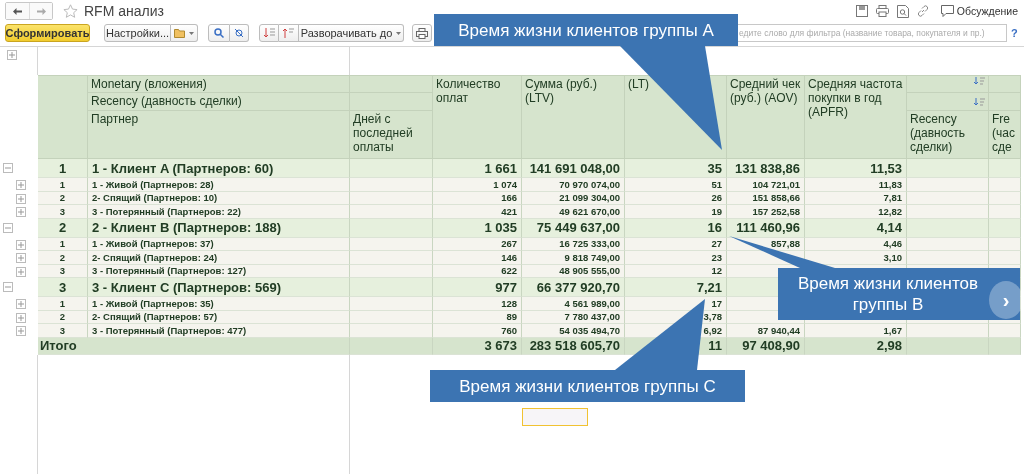 The width and height of the screenshot is (1024, 474). Describe the element at coordinates (183, 168) in the screenshot. I see `partner-name: 1 - Клиент A (Партнеров: 60)` at that location.